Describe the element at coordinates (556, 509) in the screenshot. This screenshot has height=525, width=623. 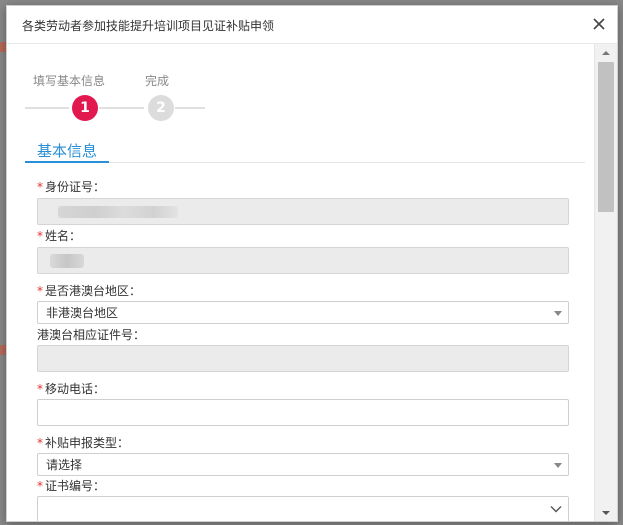
I see `chevron-down-icon` at that location.